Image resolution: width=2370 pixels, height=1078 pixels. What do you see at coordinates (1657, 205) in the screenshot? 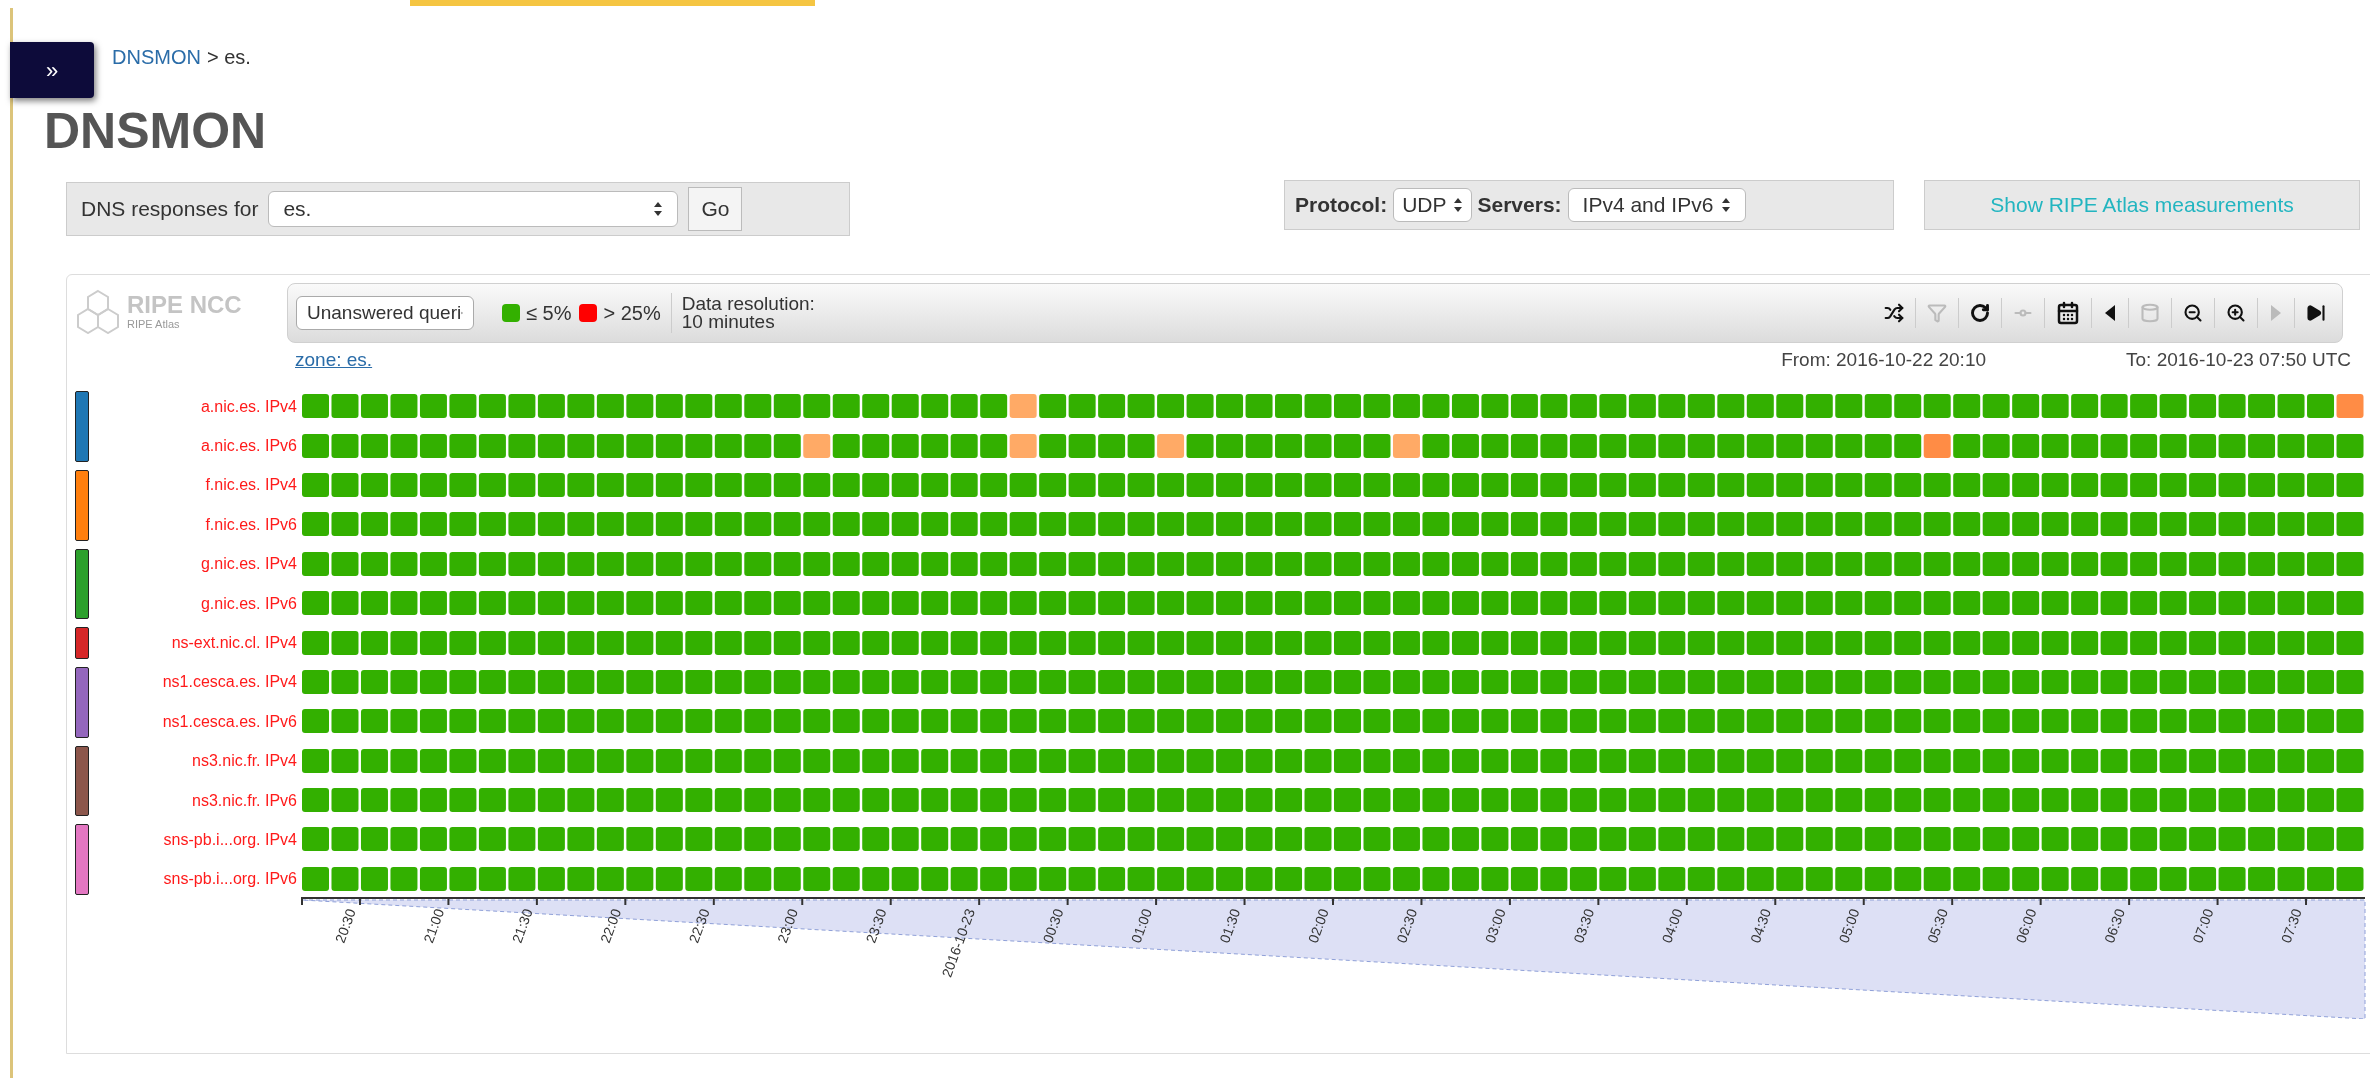
I see `servers-select: IPv4 and IPv6` at bounding box center [1657, 205].